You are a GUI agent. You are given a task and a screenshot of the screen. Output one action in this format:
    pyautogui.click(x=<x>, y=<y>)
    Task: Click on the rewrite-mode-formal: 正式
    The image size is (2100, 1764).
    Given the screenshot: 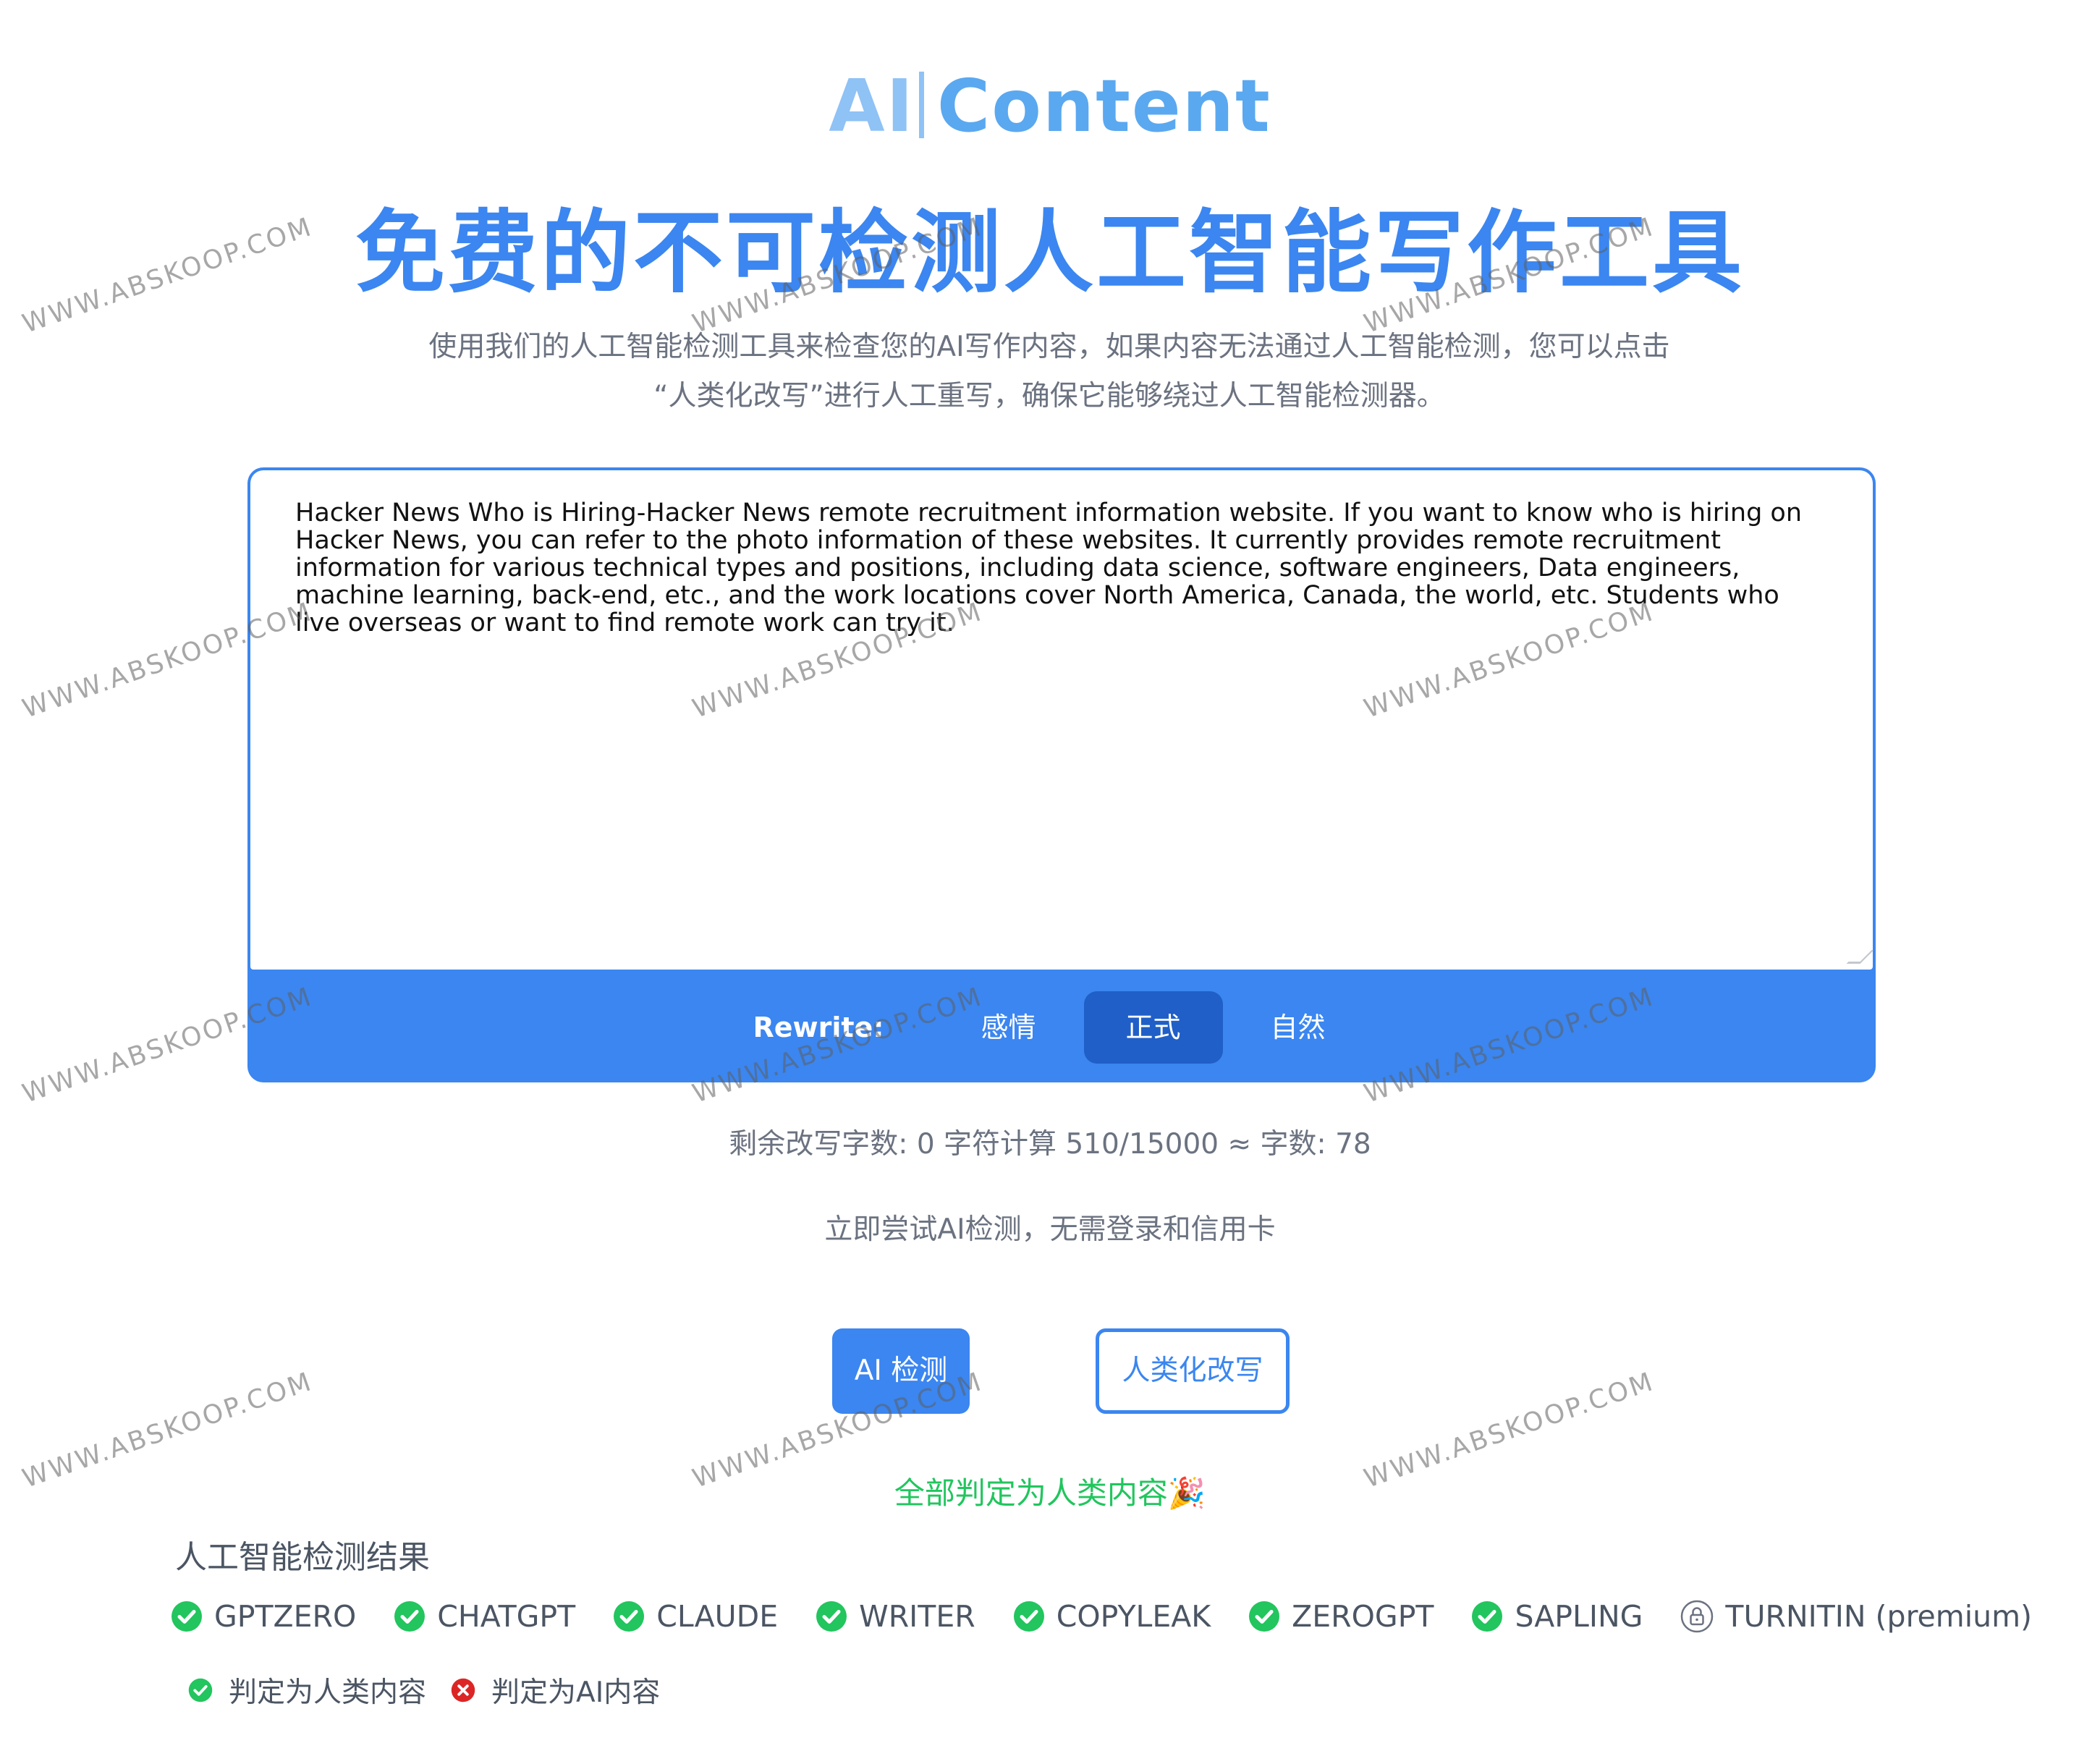 What is the action you would take?
    pyautogui.click(x=1153, y=1027)
    